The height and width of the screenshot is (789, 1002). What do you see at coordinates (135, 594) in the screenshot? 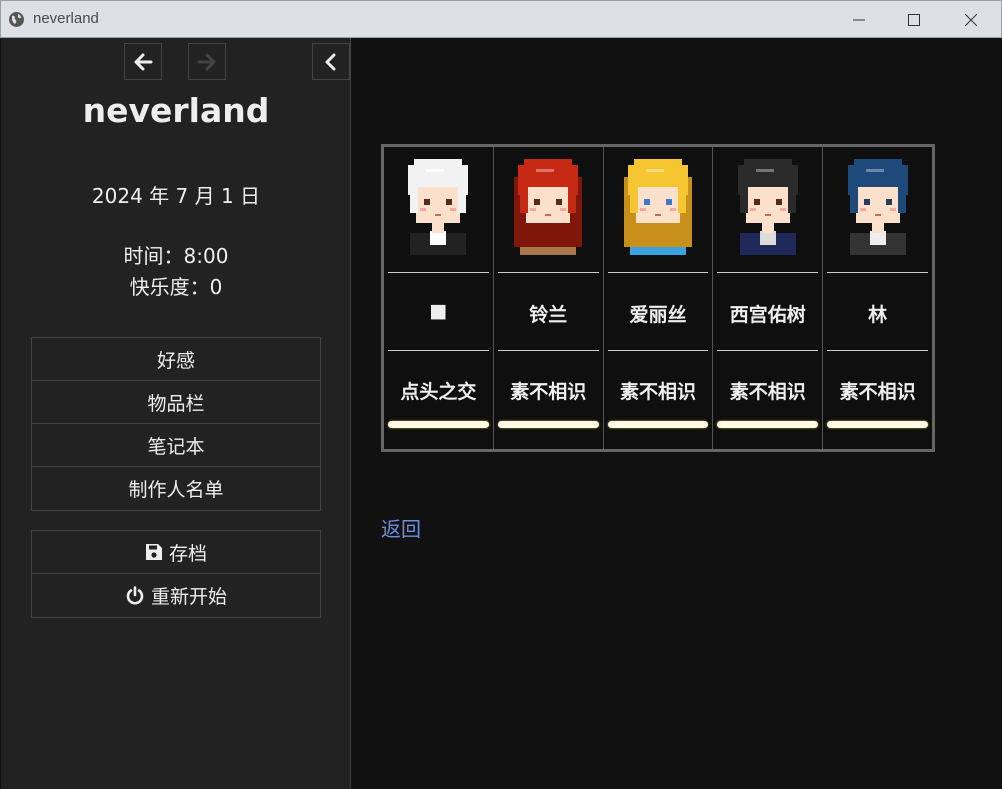
I see `power-icon` at bounding box center [135, 594].